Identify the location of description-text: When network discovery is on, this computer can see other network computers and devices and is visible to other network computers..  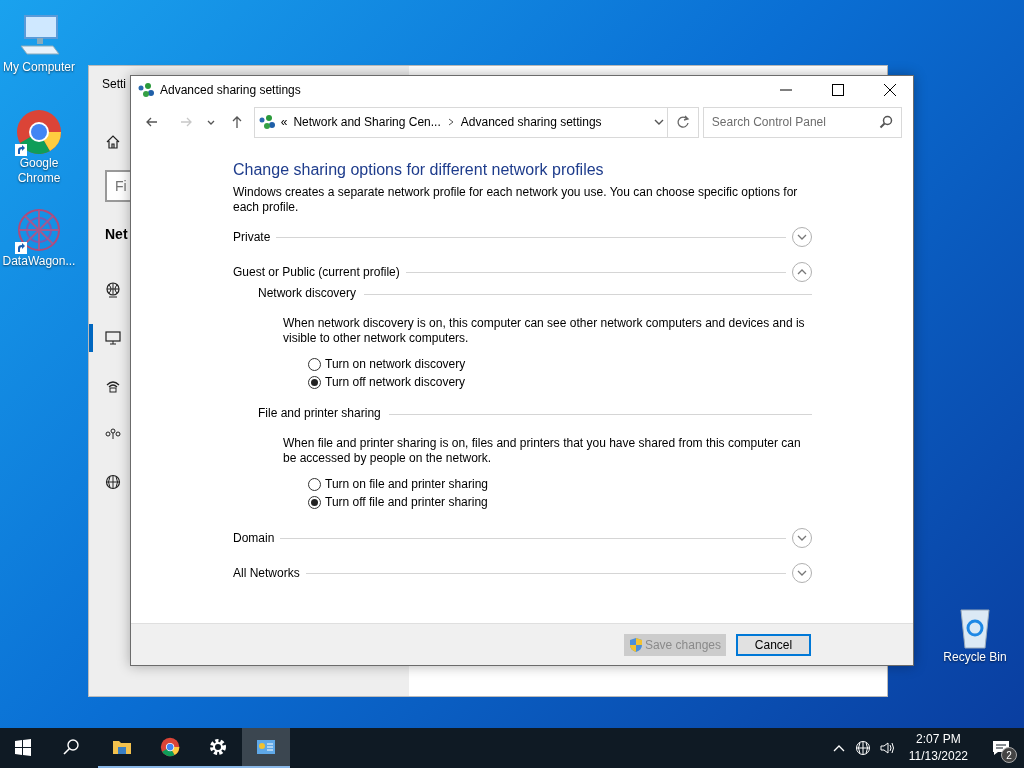
(544, 331).